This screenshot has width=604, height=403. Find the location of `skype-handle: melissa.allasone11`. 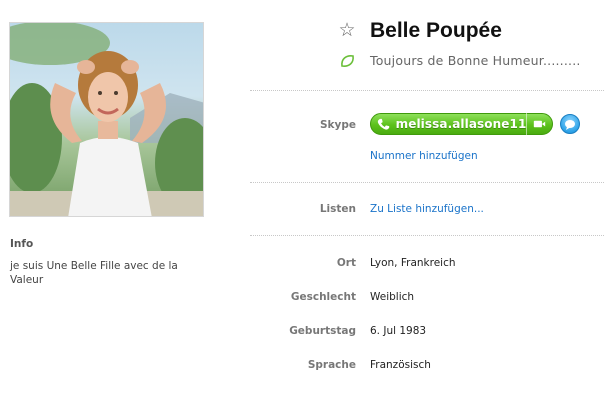

skype-handle: melissa.allasone11 is located at coordinates (461, 124).